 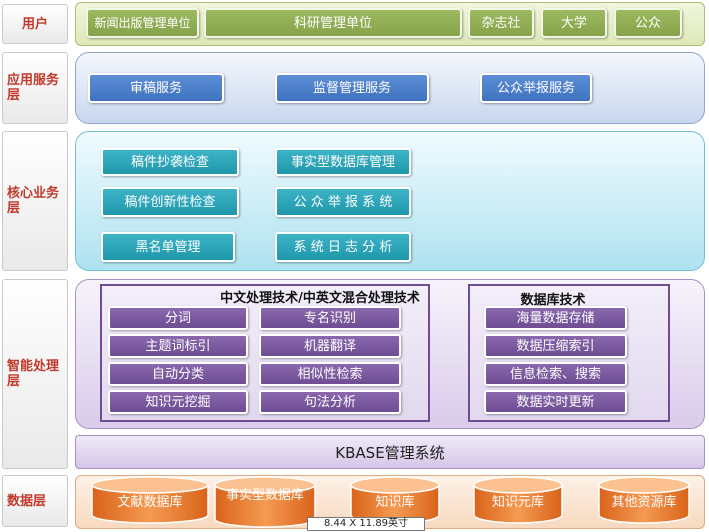 What do you see at coordinates (330, 374) in the screenshot?
I see `similarity-search-button: 相似性检索` at bounding box center [330, 374].